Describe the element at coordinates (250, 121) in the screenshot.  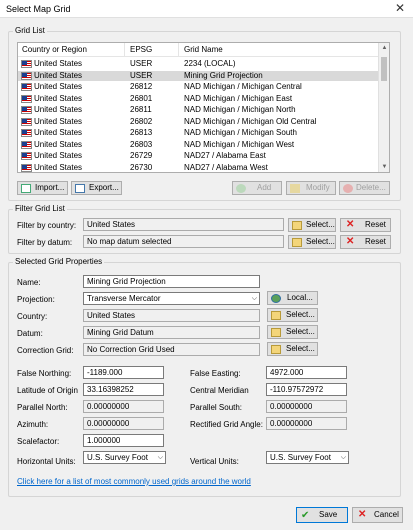
I see `cell-grid-name: NAD Michigan / Michigan Old Central` at that location.